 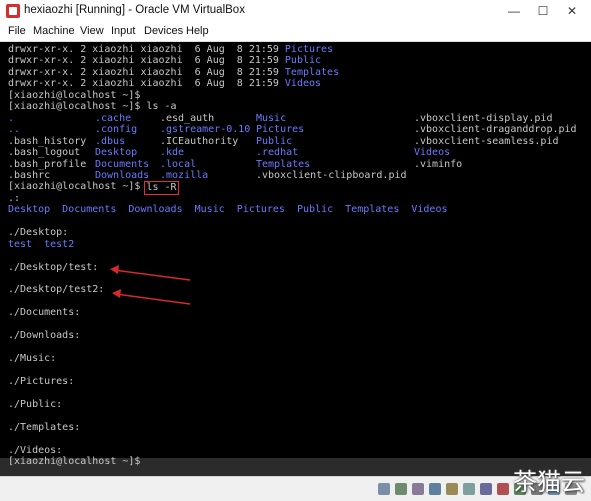 I want to click on terminal-text: ./Desktop/test2:, so click(x=56, y=289).